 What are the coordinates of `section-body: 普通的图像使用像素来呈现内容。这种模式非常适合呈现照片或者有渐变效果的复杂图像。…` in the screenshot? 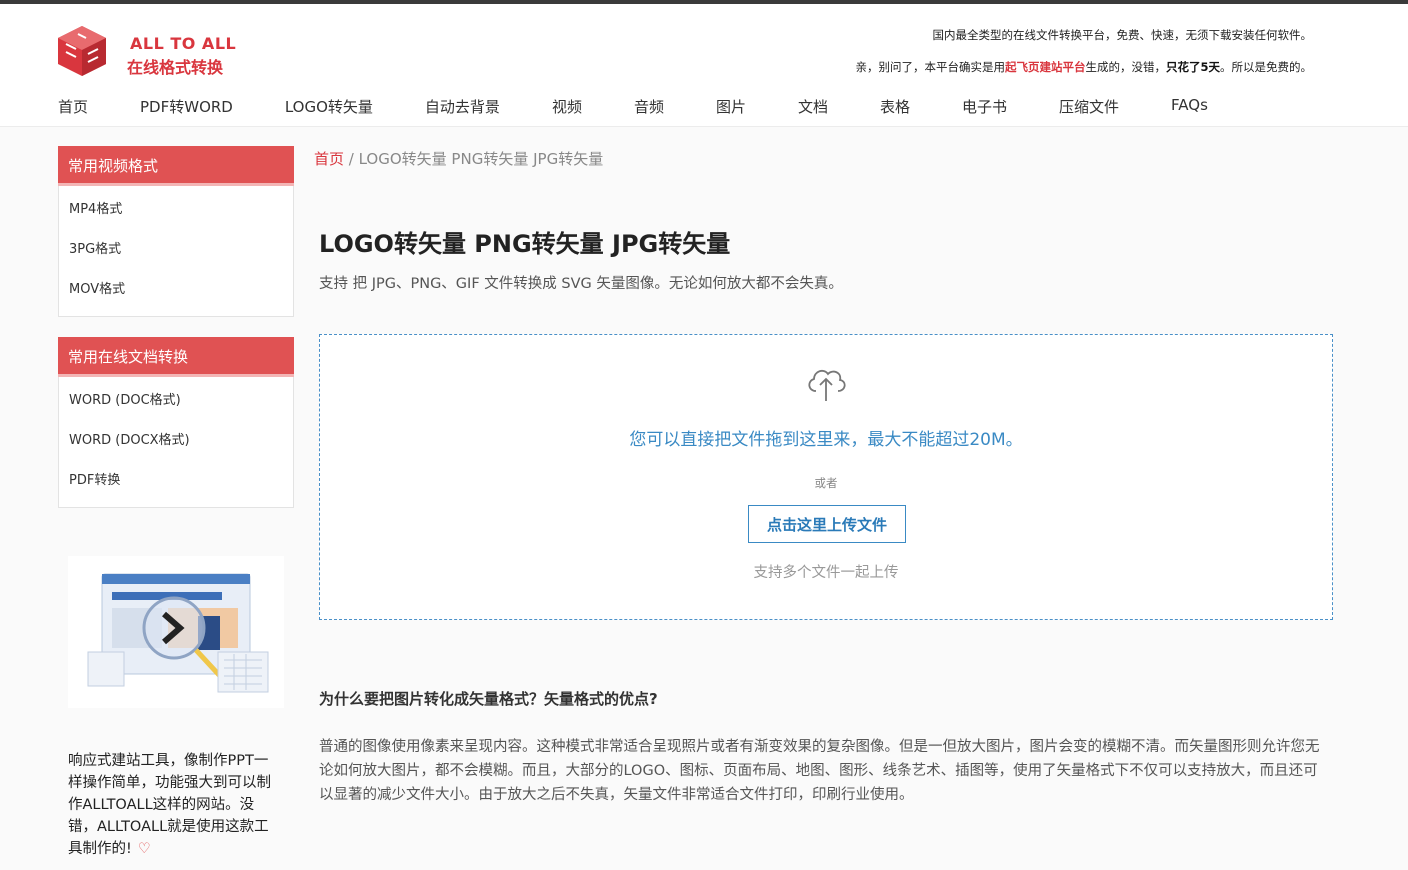 It's located at (819, 771).